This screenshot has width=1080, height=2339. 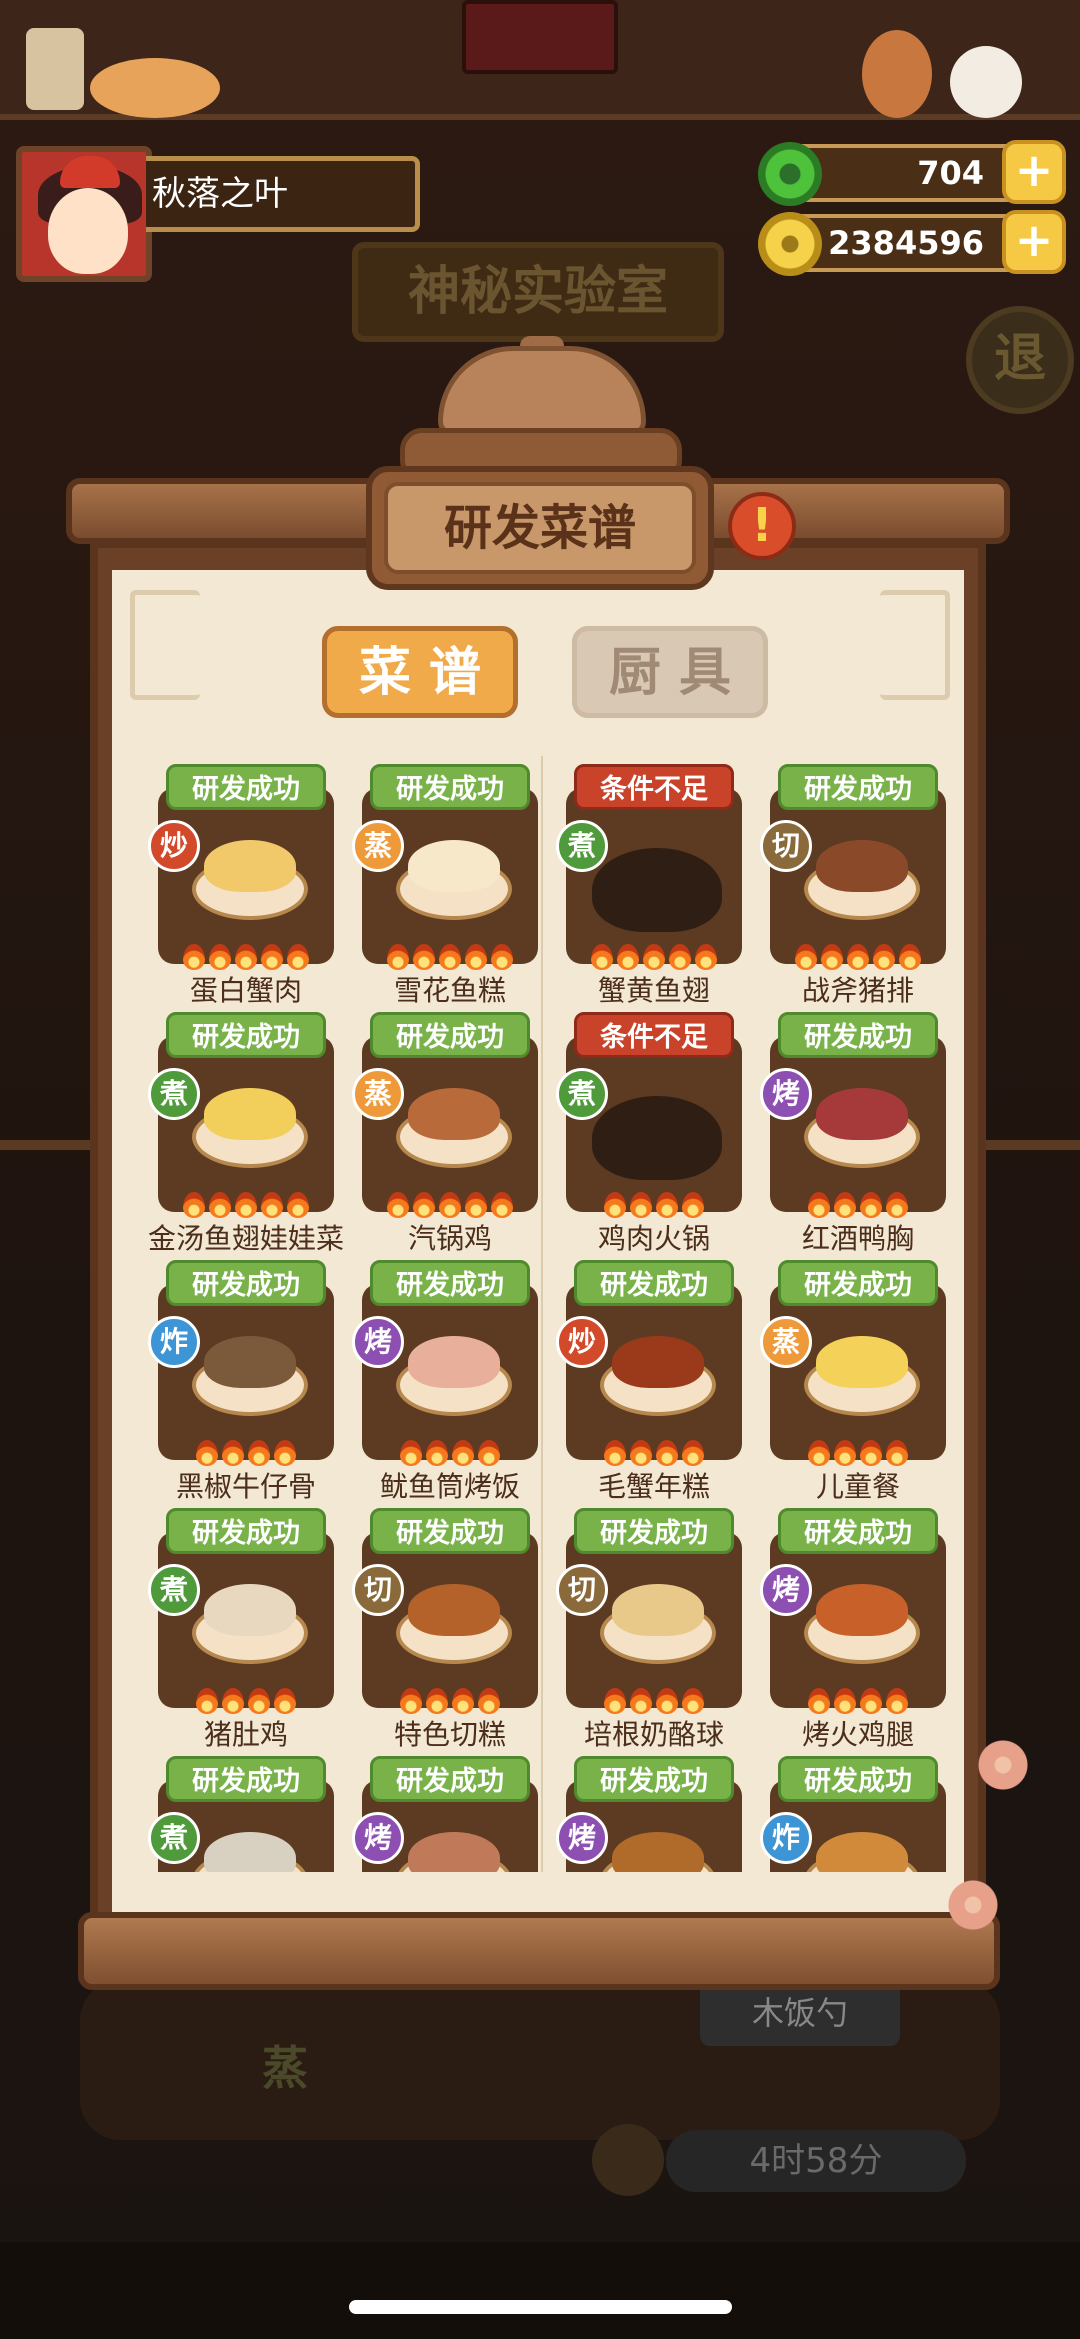 I want to click on recipe-item: 研发成功烤红酒鸭胸, so click(x=854, y=1136).